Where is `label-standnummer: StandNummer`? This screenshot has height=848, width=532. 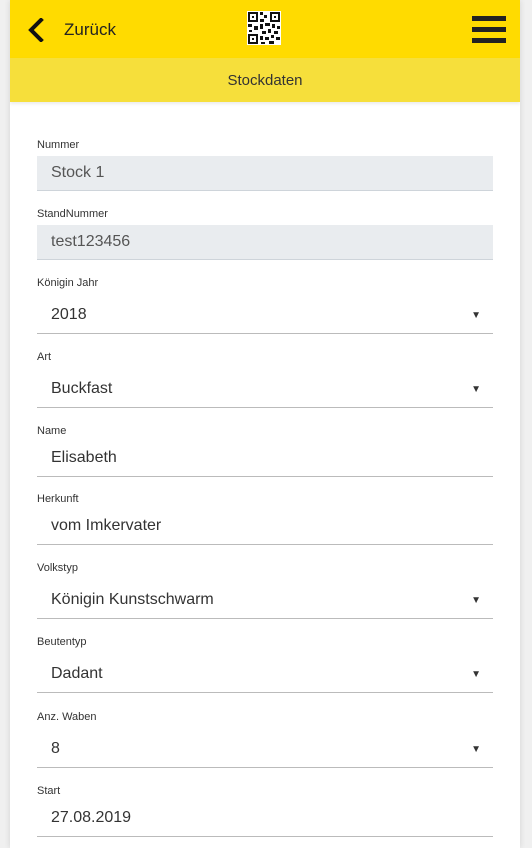 label-standnummer: StandNummer is located at coordinates (72, 214).